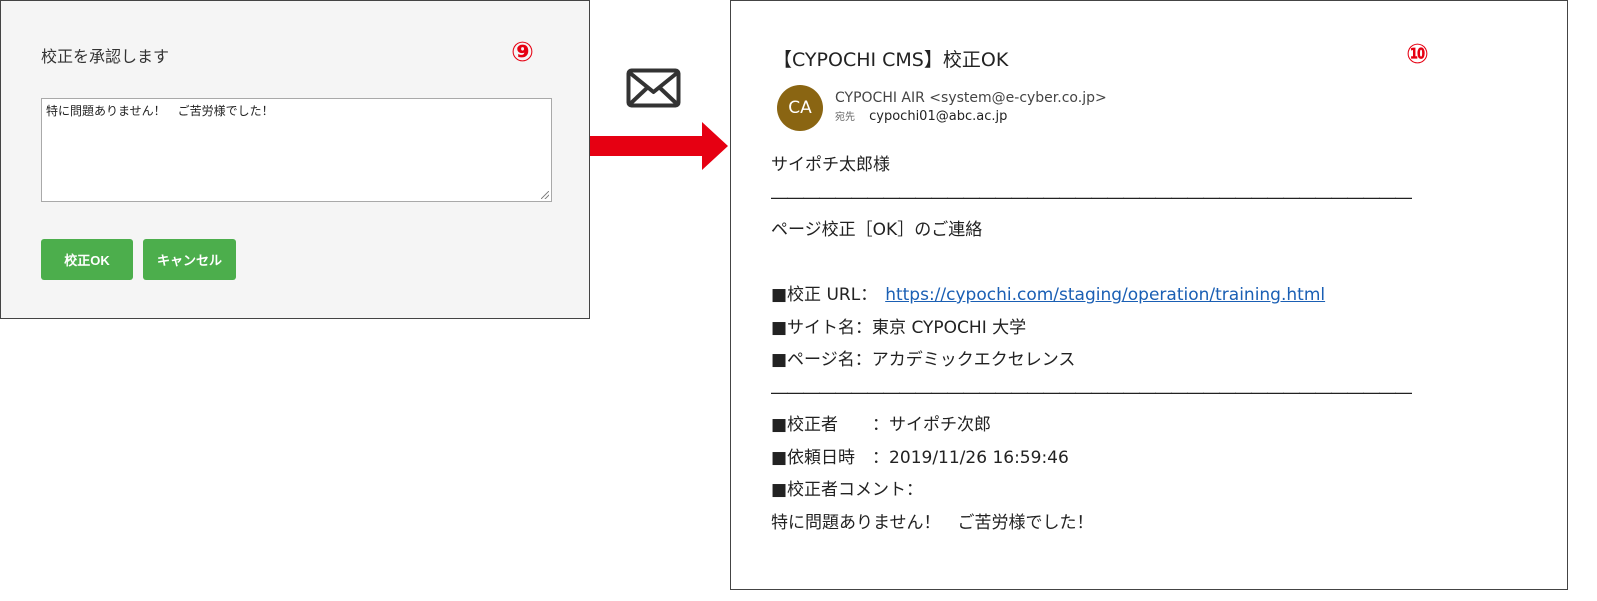  I want to click on proof-ok-button: 校正OK, so click(87, 259).